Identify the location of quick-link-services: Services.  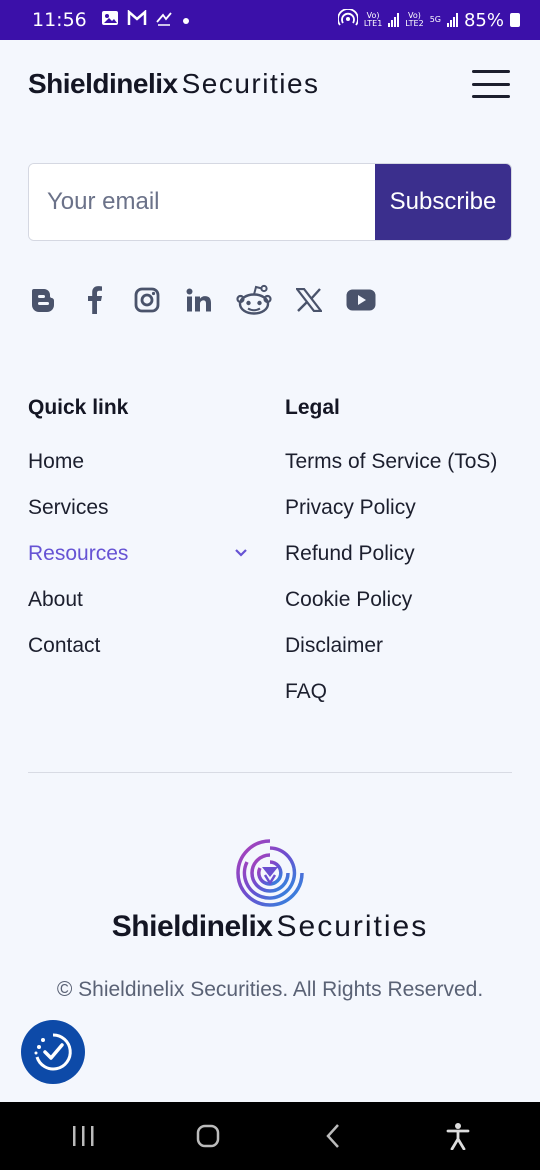
(138, 508).